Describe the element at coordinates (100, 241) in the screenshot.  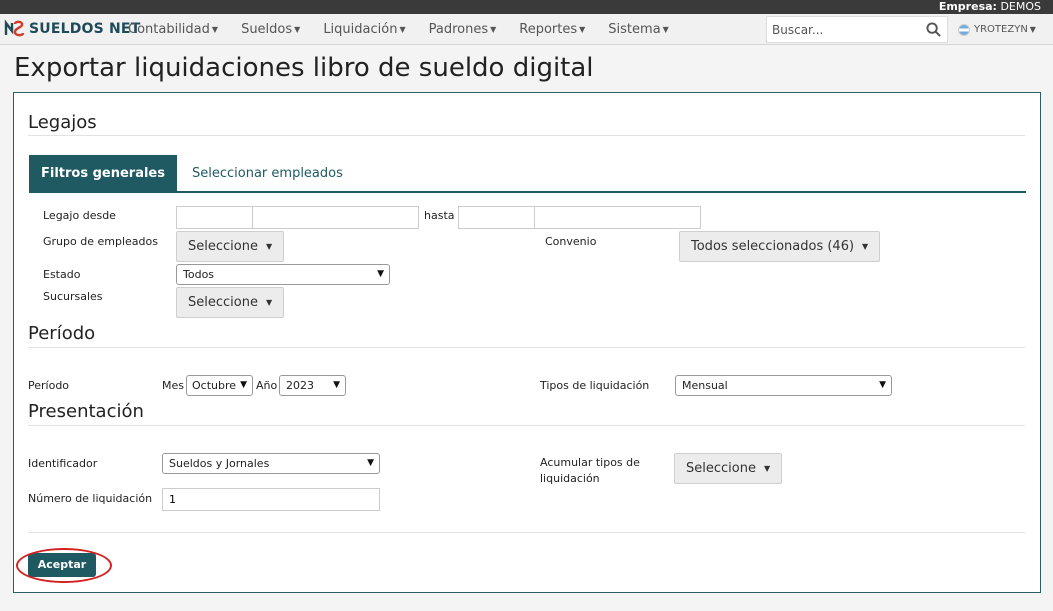
I see `grupo-empleados-label: Grupo de empleados` at that location.